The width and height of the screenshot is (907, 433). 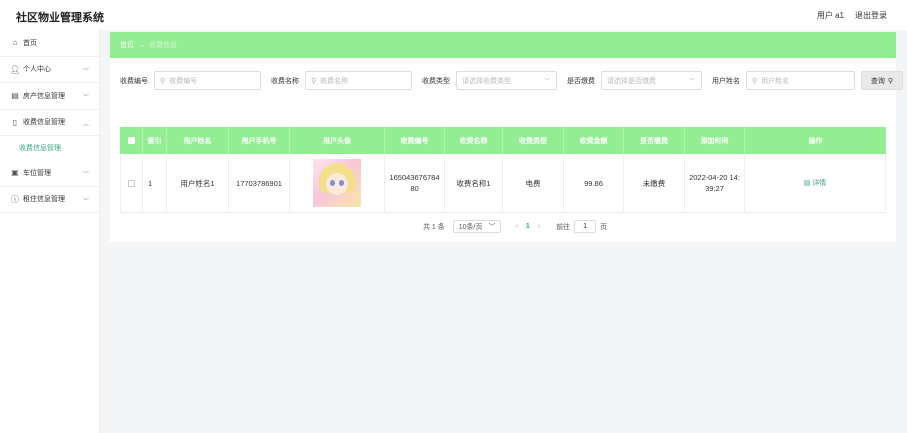 I want to click on submenu-item-fees: 收费信息管理, so click(x=49, y=148).